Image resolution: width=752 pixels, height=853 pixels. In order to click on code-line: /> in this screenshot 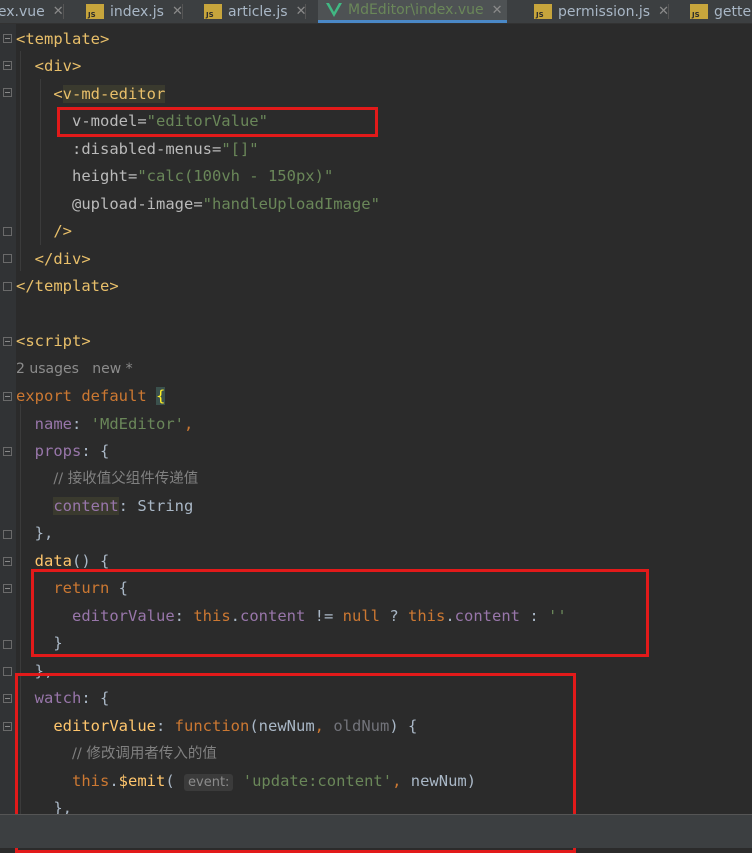, I will do `click(62, 231)`.